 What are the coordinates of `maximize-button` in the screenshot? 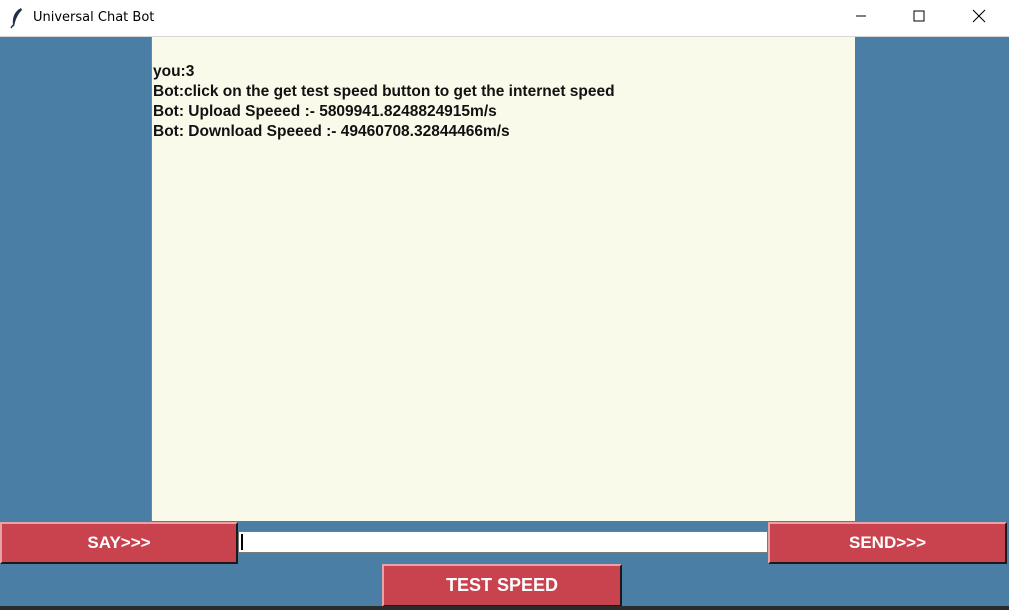 It's located at (919, 18).